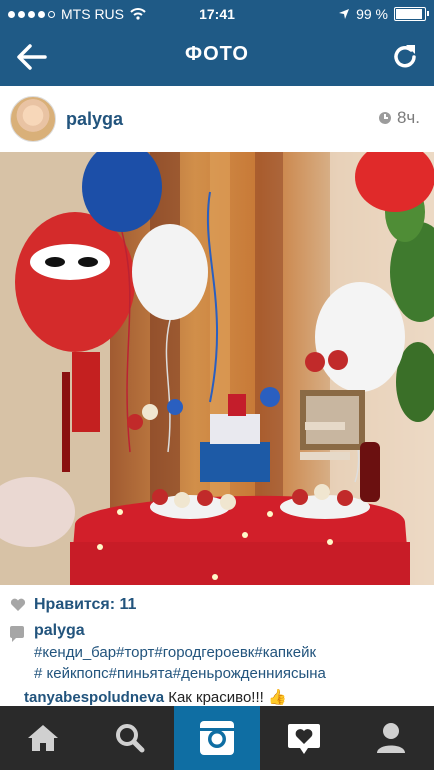 This screenshot has height=770, width=434. I want to click on profile-icon, so click(390, 738).